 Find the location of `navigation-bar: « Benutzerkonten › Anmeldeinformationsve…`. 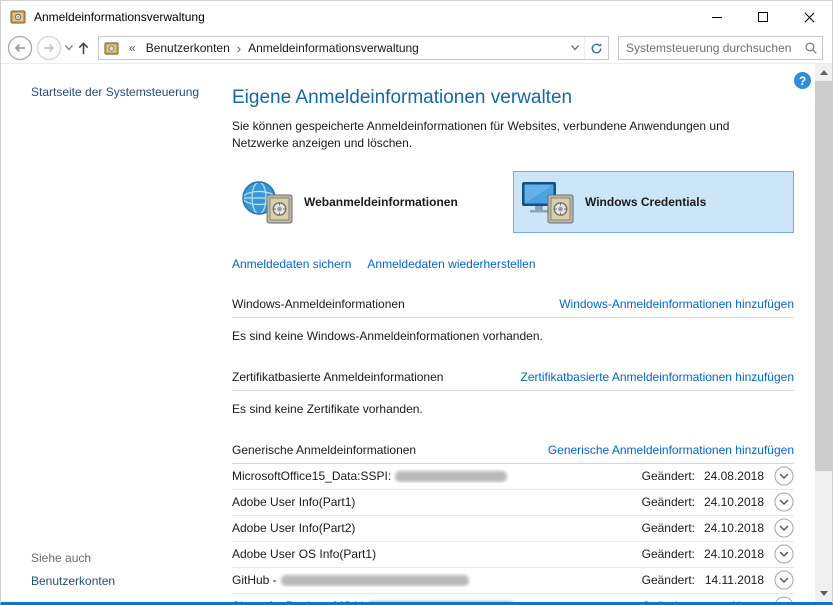

navigation-bar: « Benutzerkonten › Anmeldeinformationsve… is located at coordinates (416, 48).